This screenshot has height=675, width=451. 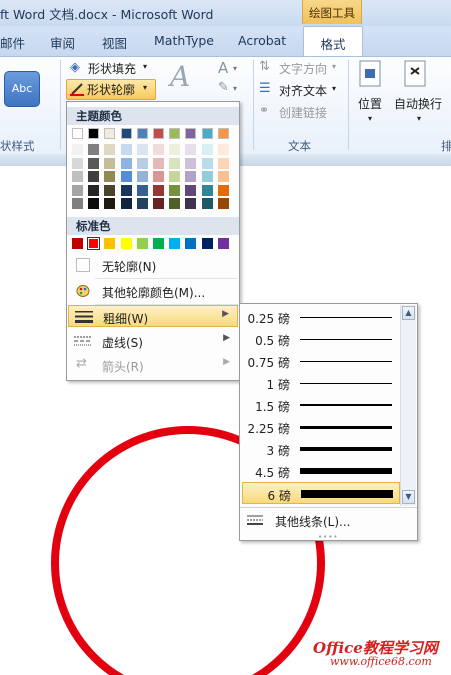 I want to click on weight-option: 1 磅, so click(x=321, y=383).